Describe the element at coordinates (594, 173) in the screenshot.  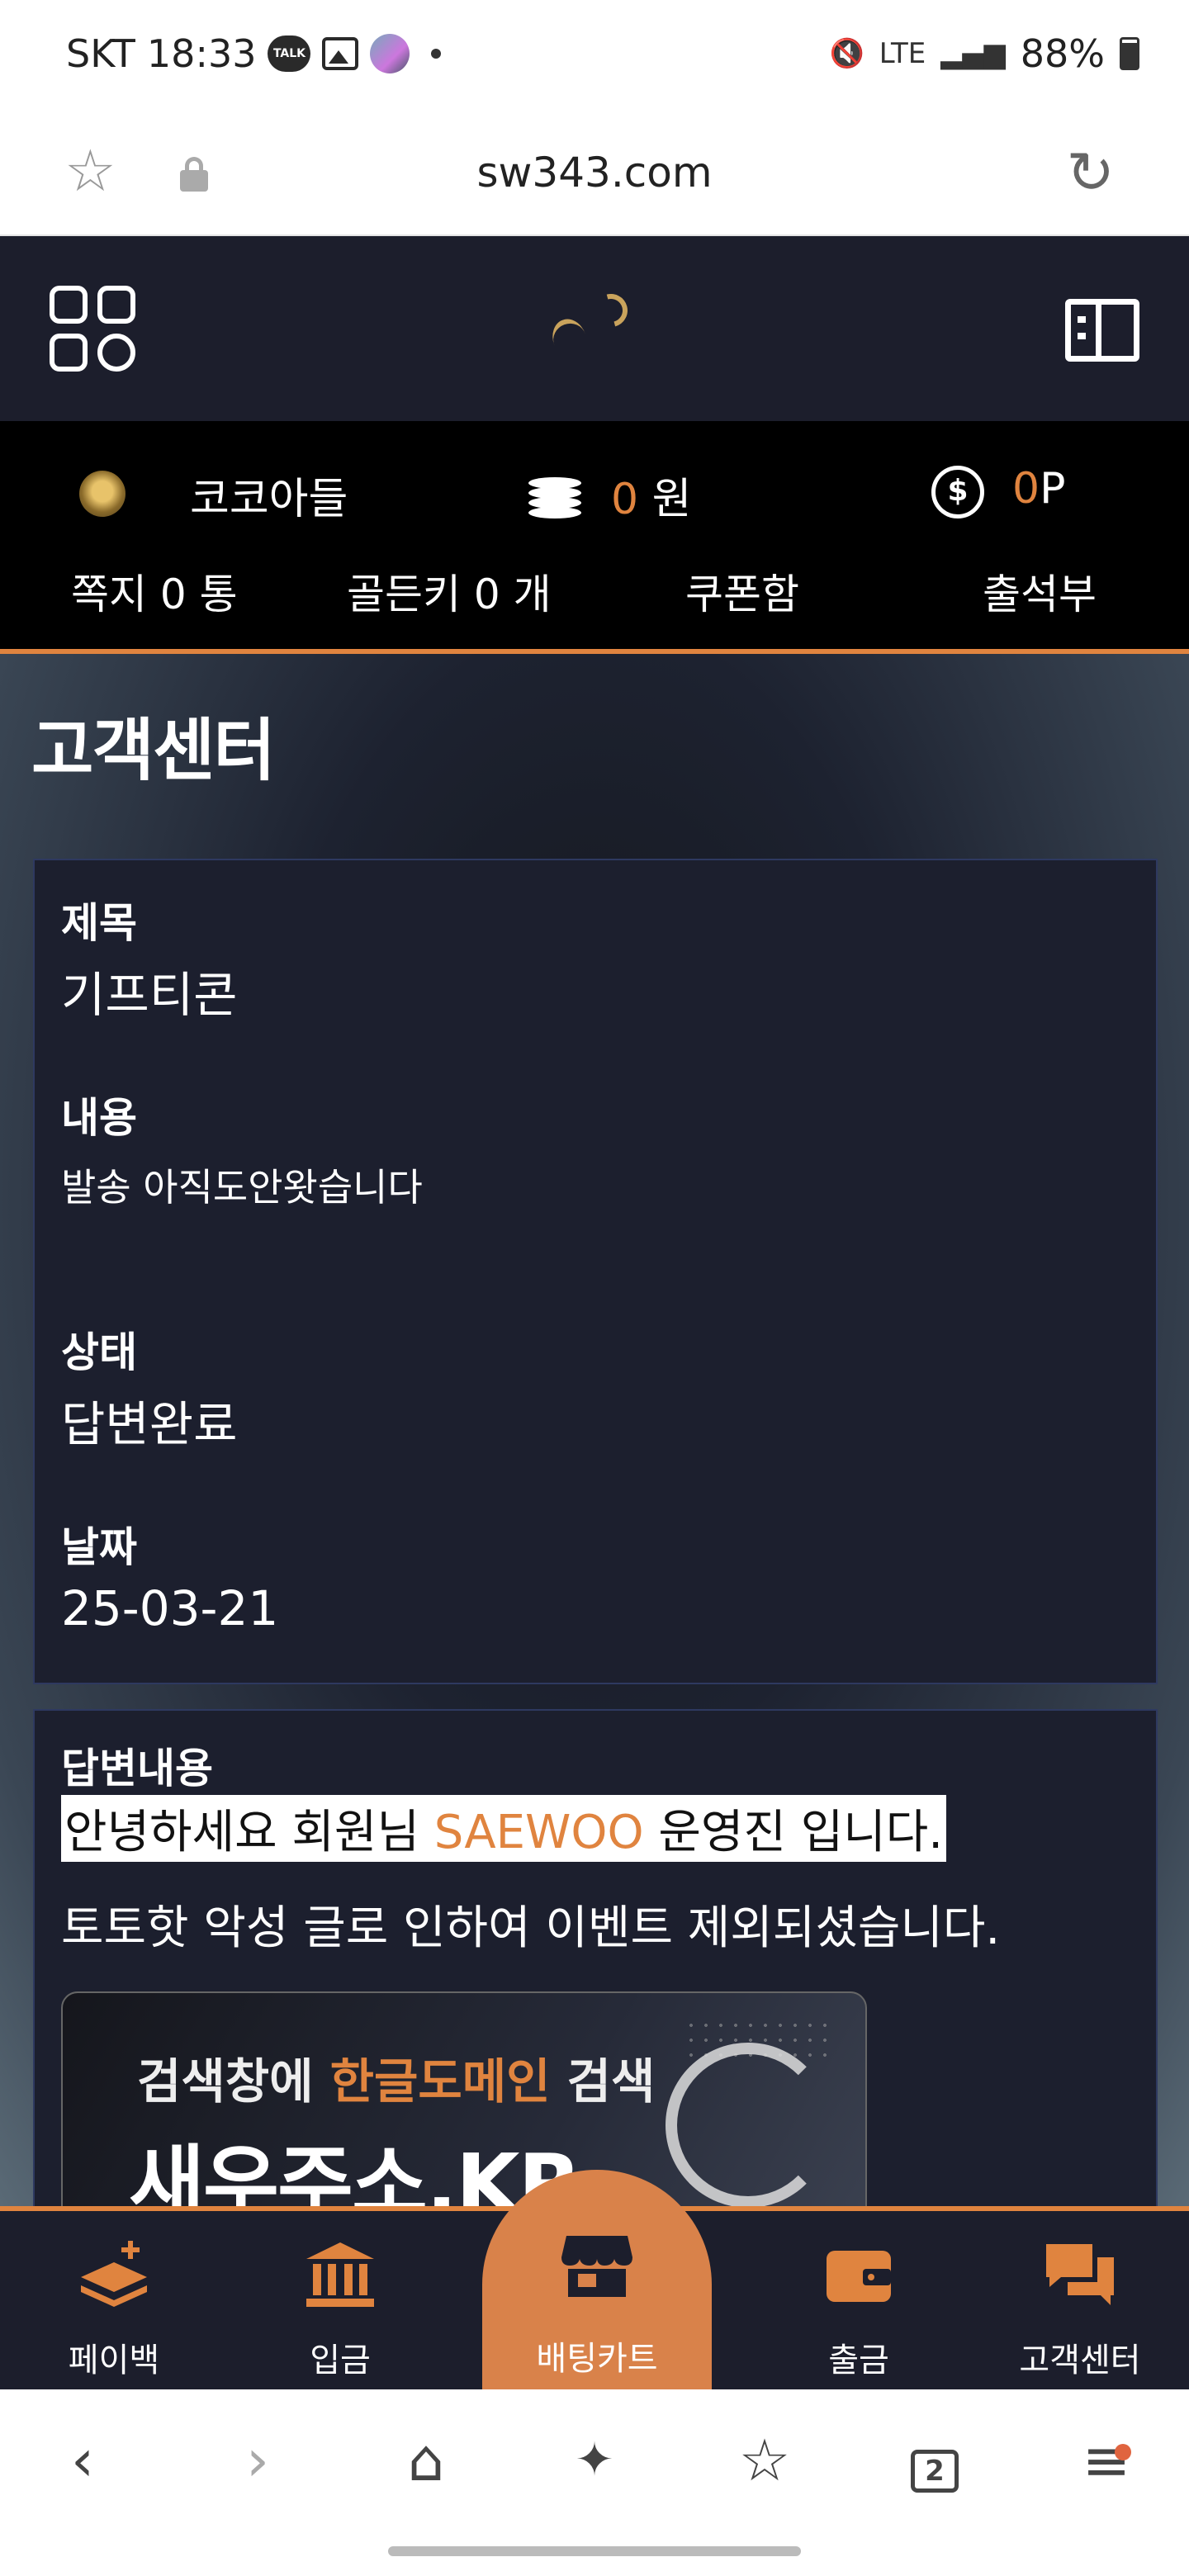
I see `url-text: sw343.com` at that location.